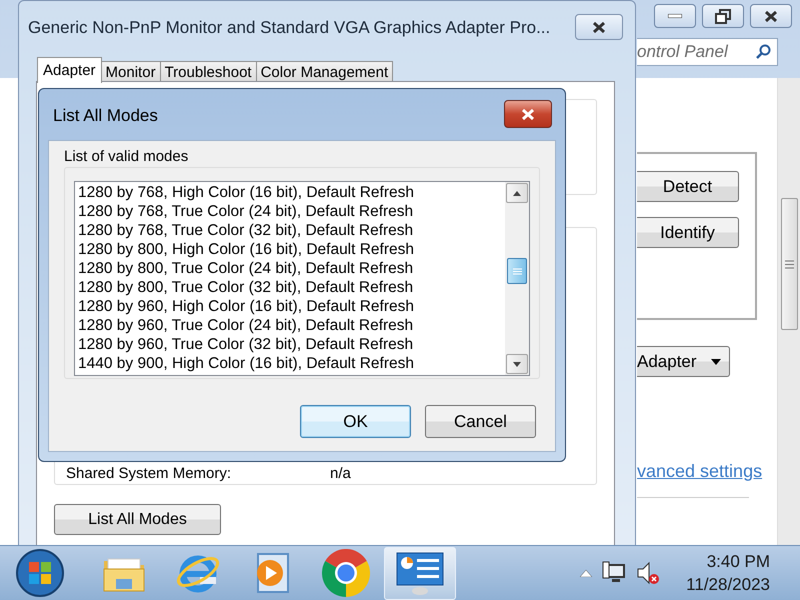 This screenshot has height=600, width=800. I want to click on up-arrow-icon, so click(517, 193).